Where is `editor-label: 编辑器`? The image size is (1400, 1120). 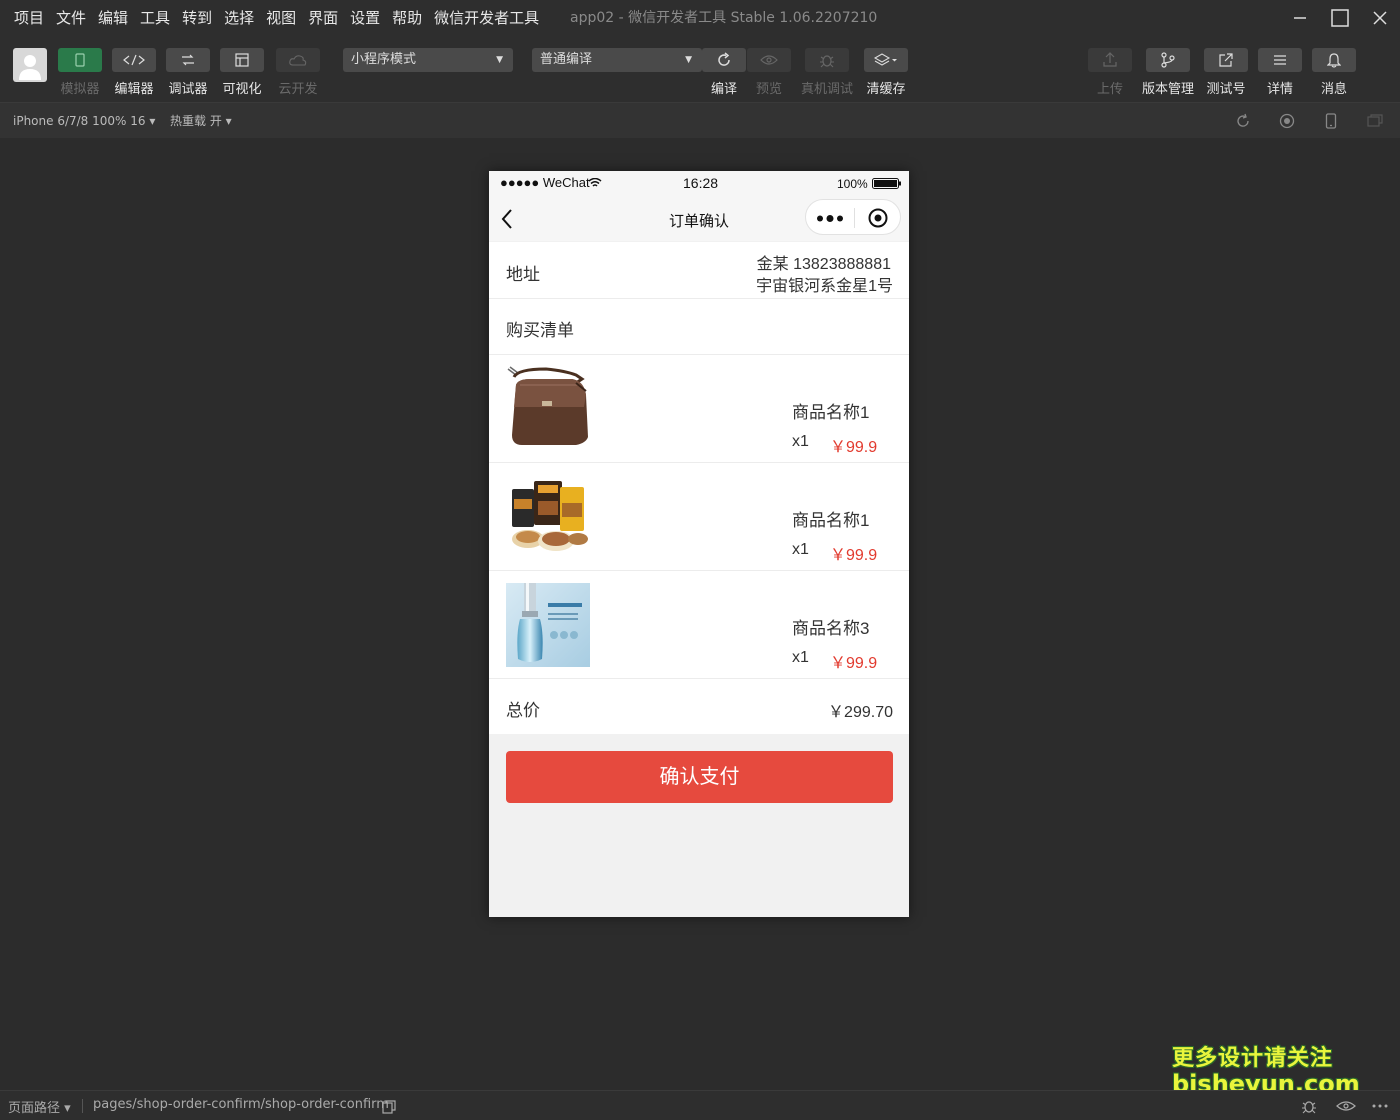 editor-label: 编辑器 is located at coordinates (134, 89).